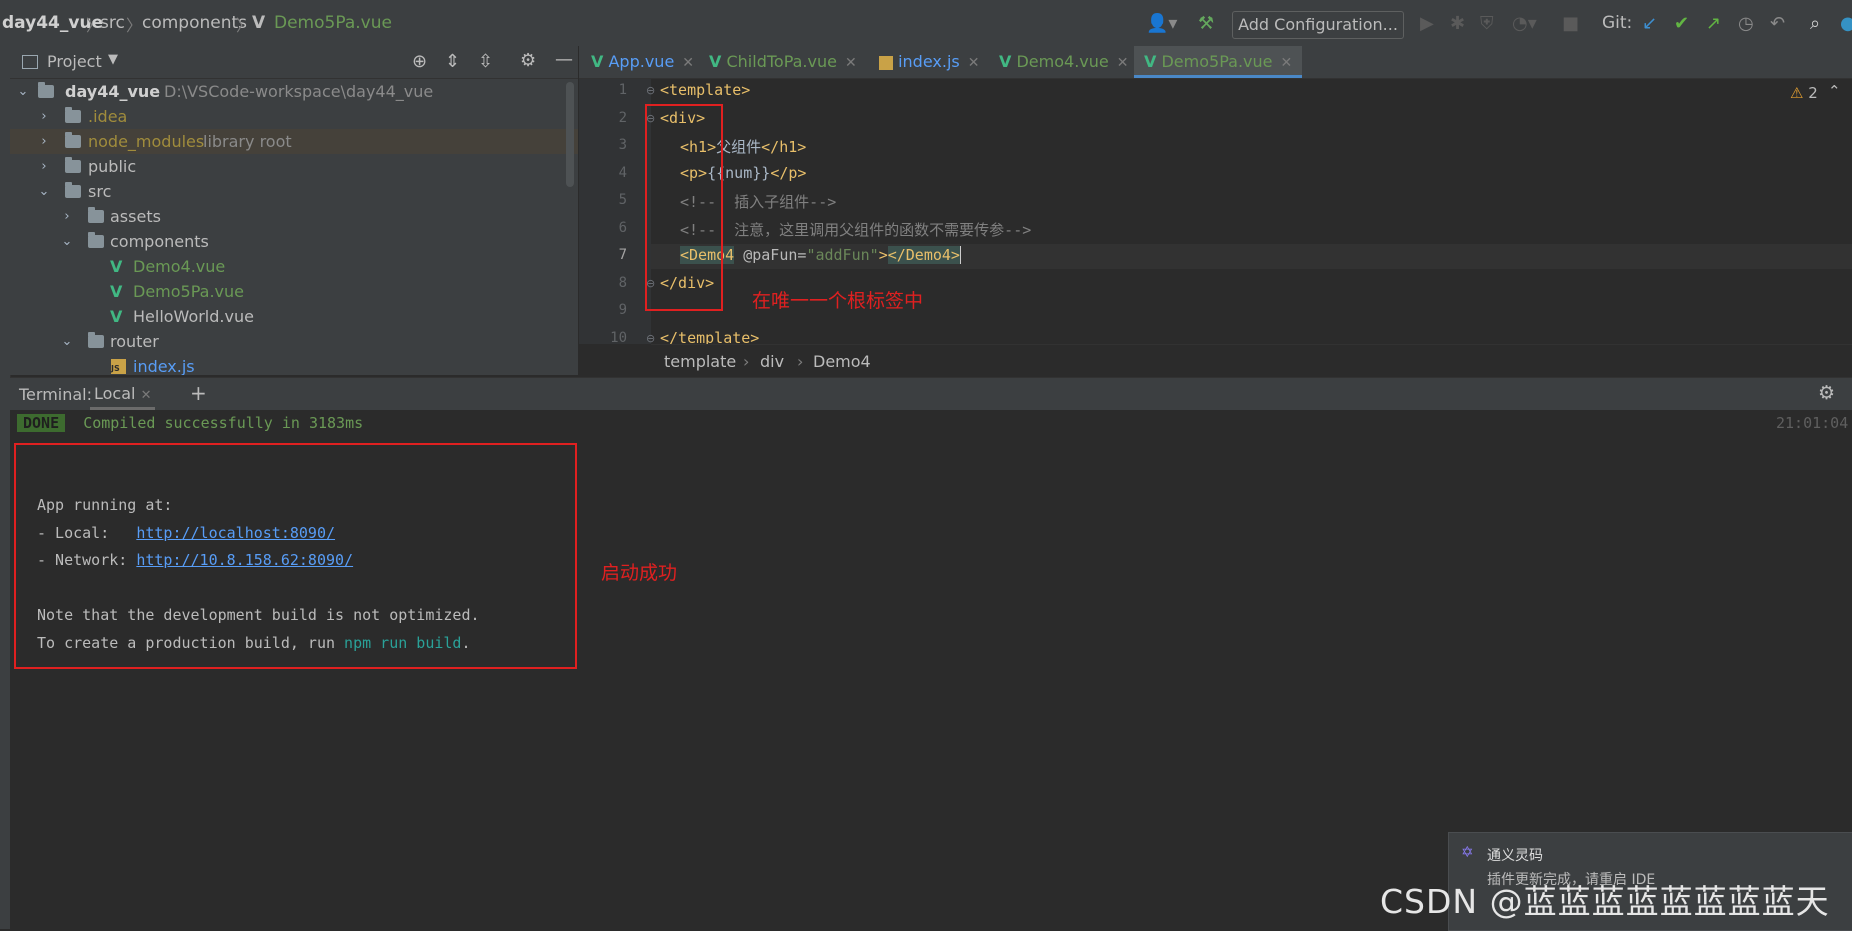 The height and width of the screenshot is (931, 1852). Describe the element at coordinates (194, 23) in the screenshot. I see `breadcrumb-components: components` at that location.